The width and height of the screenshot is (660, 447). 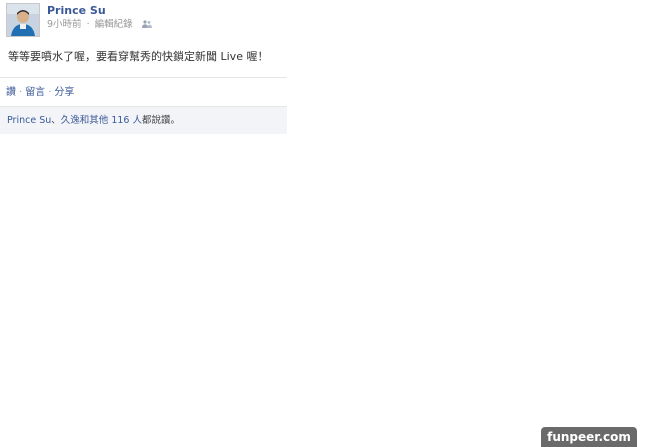 What do you see at coordinates (23, 20) in the screenshot?
I see `avatar` at bounding box center [23, 20].